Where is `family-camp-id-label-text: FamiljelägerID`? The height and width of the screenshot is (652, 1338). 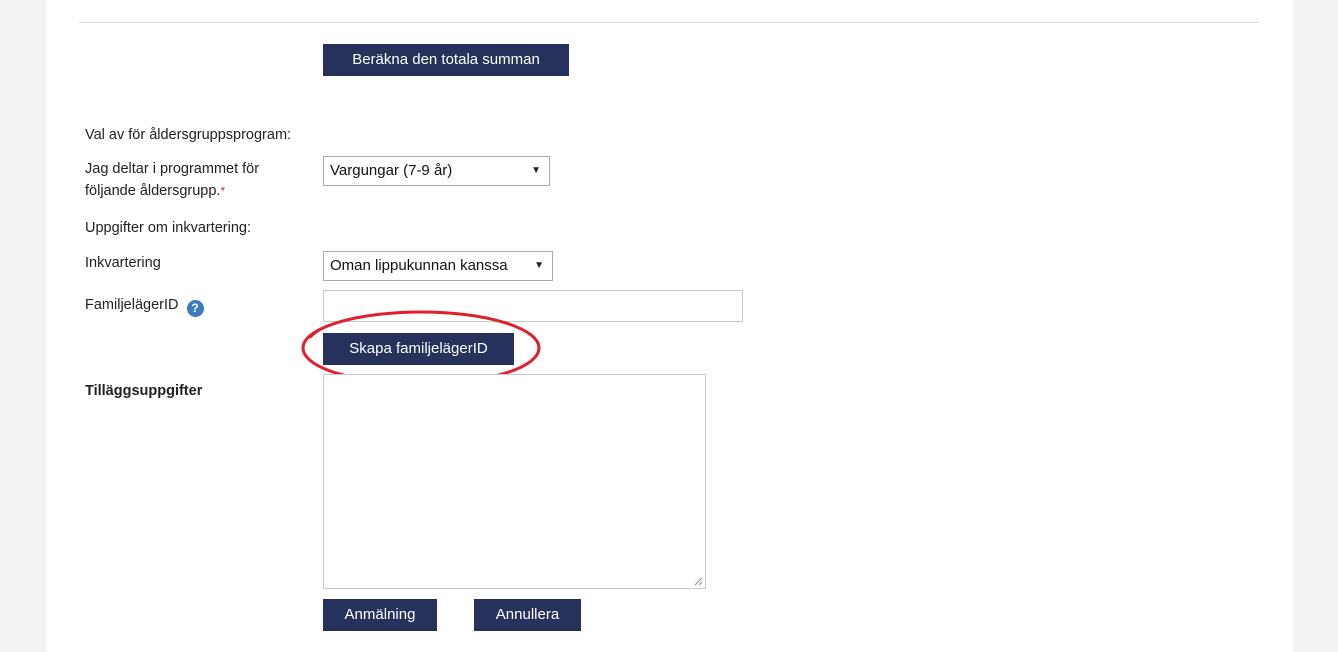
family-camp-id-label-text: FamiljelägerID is located at coordinates (132, 305).